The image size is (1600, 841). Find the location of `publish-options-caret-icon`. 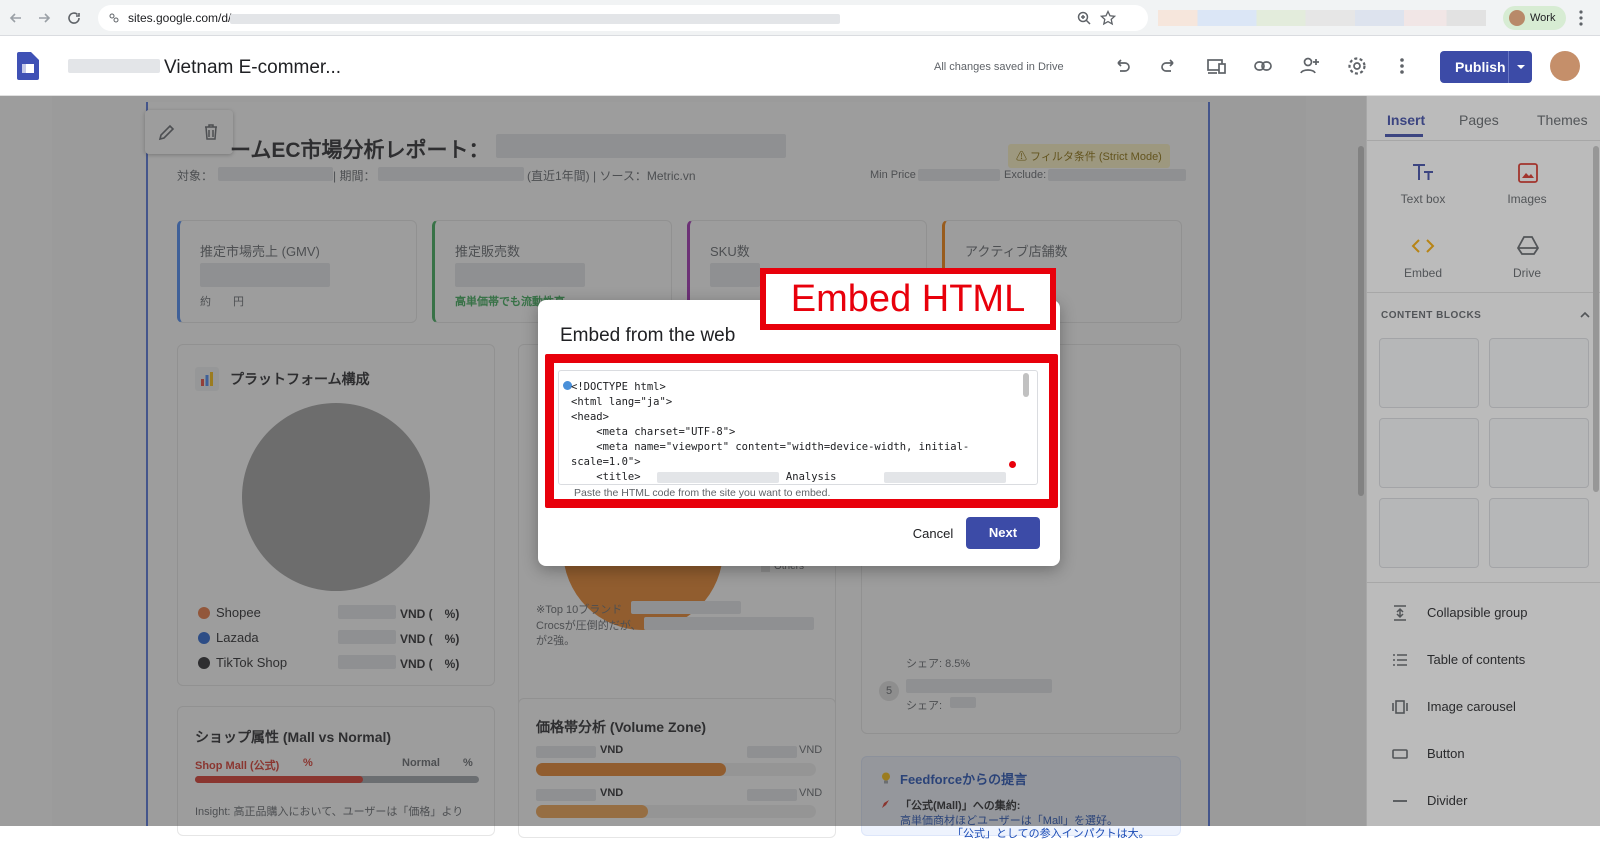

publish-options-caret-icon is located at coordinates (1520, 67).